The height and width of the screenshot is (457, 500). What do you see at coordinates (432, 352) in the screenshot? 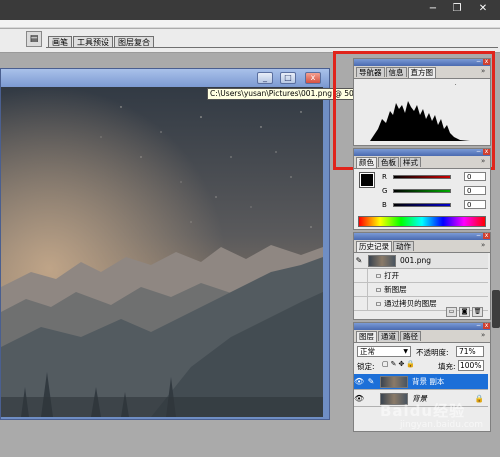
I see `opacity-label: 不透明度:` at bounding box center [432, 352].